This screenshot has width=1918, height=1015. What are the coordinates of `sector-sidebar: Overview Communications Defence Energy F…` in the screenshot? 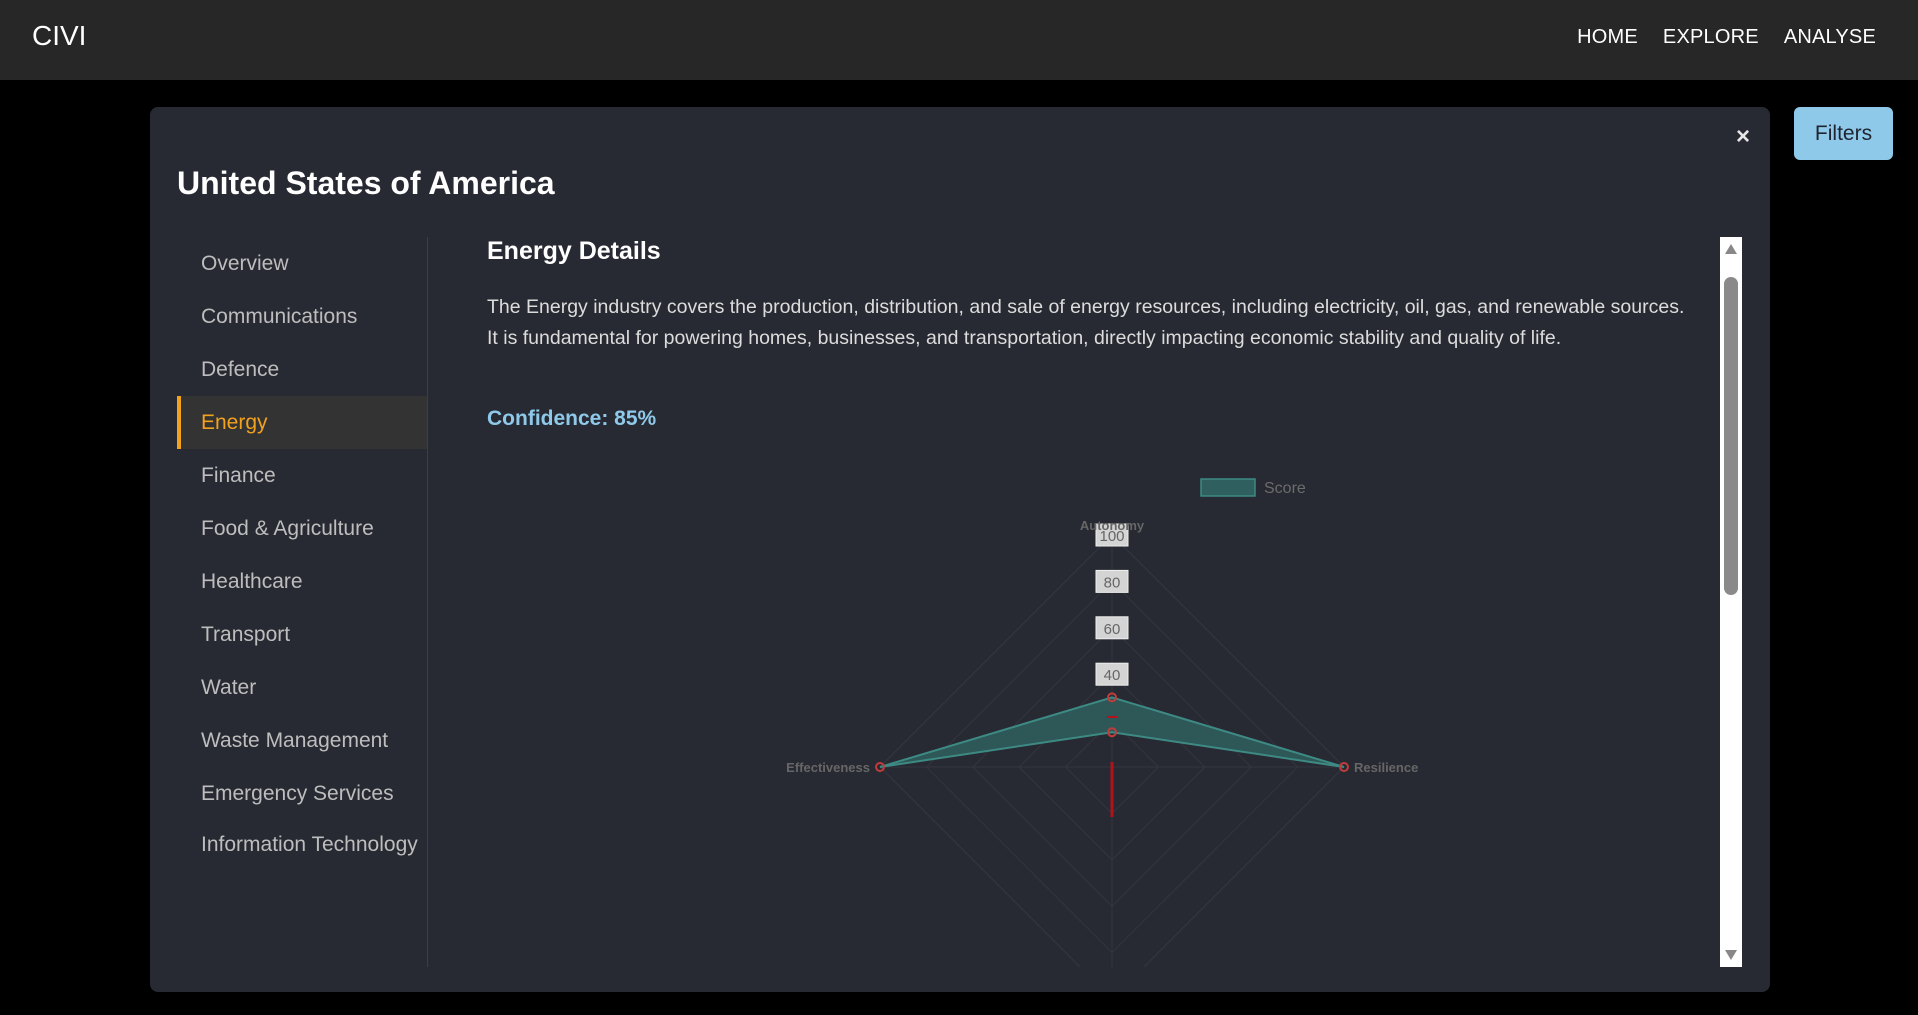 It's located at (302, 602).